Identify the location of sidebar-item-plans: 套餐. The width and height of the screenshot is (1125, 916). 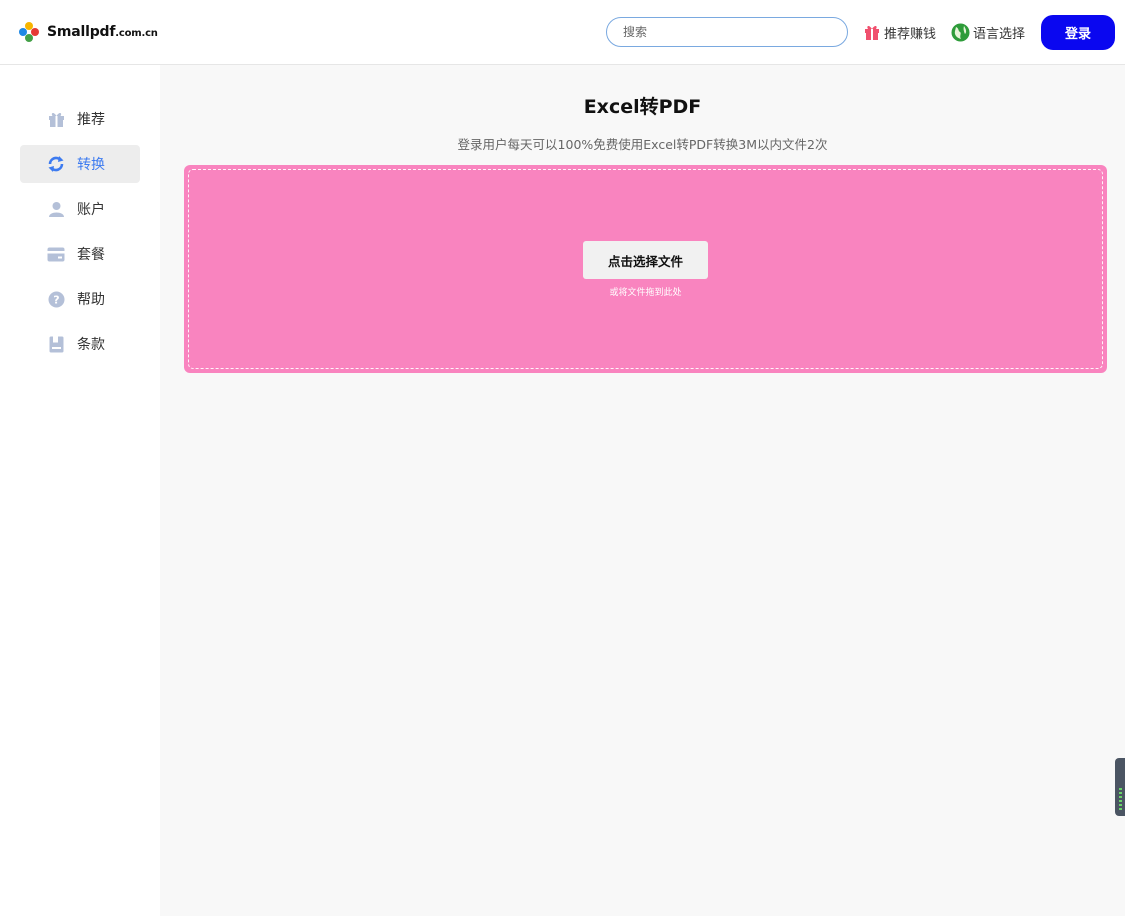
(80, 254).